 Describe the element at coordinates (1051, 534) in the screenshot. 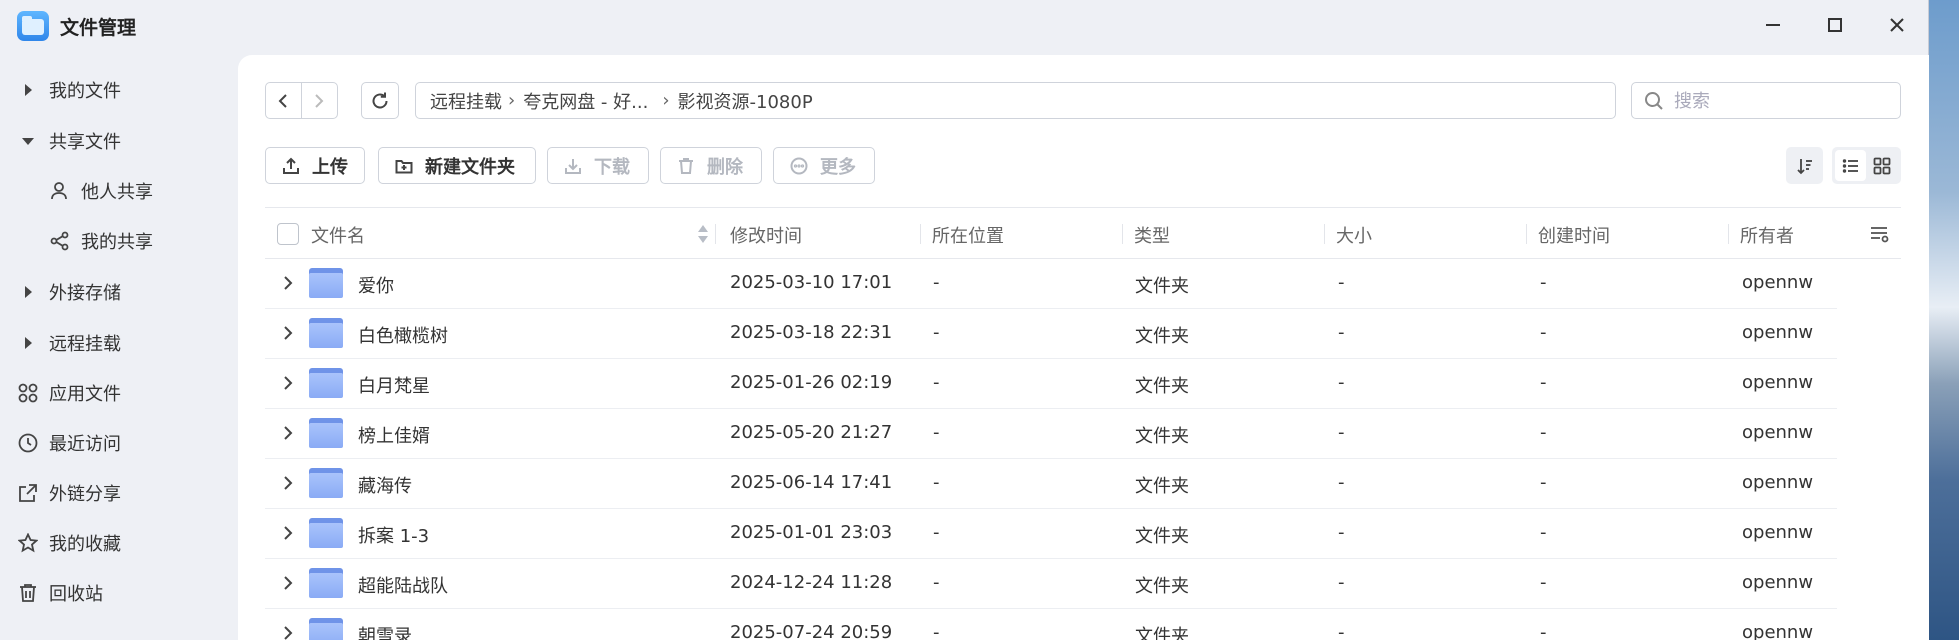

I see `table-row: 拆案 1-3 2025-01-01 23:03 - 文件夹 - - opennw` at that location.